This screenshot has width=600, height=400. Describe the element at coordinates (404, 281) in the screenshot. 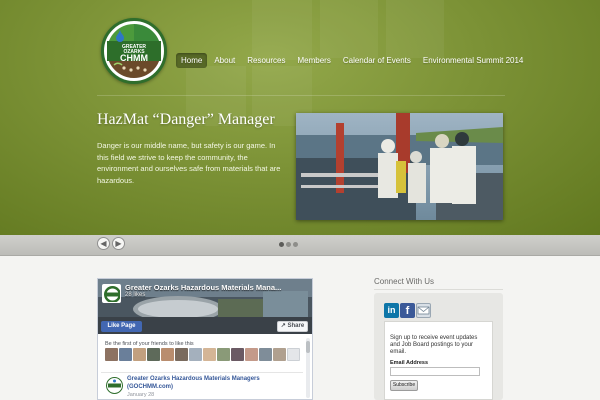

I see `connect-heading: Connect With Us` at that location.